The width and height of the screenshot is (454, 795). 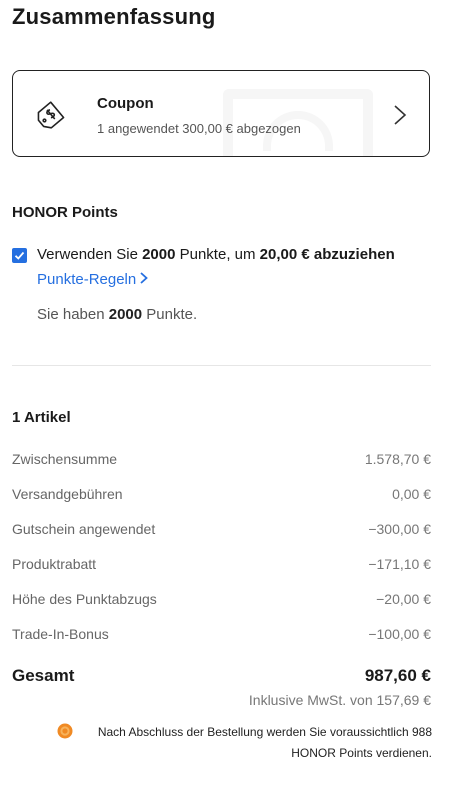 I want to click on page-title: Zusammenfassung, so click(x=114, y=16).